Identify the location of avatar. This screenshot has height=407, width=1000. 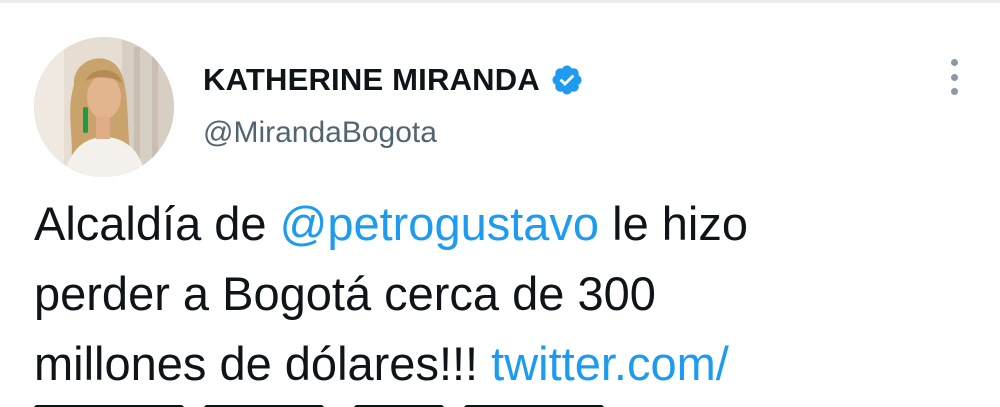
(104, 107).